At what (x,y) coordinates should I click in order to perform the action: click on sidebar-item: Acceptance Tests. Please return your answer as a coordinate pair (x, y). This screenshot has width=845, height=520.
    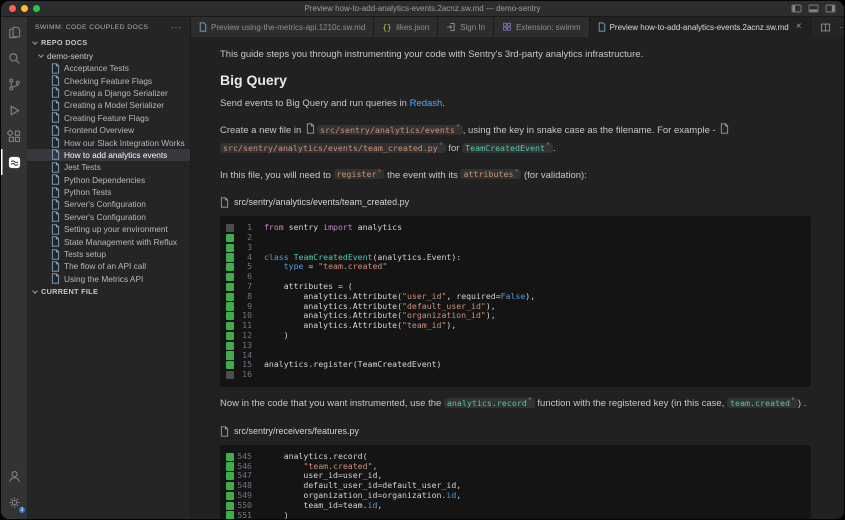
    Looking at the image, I should click on (108, 68).